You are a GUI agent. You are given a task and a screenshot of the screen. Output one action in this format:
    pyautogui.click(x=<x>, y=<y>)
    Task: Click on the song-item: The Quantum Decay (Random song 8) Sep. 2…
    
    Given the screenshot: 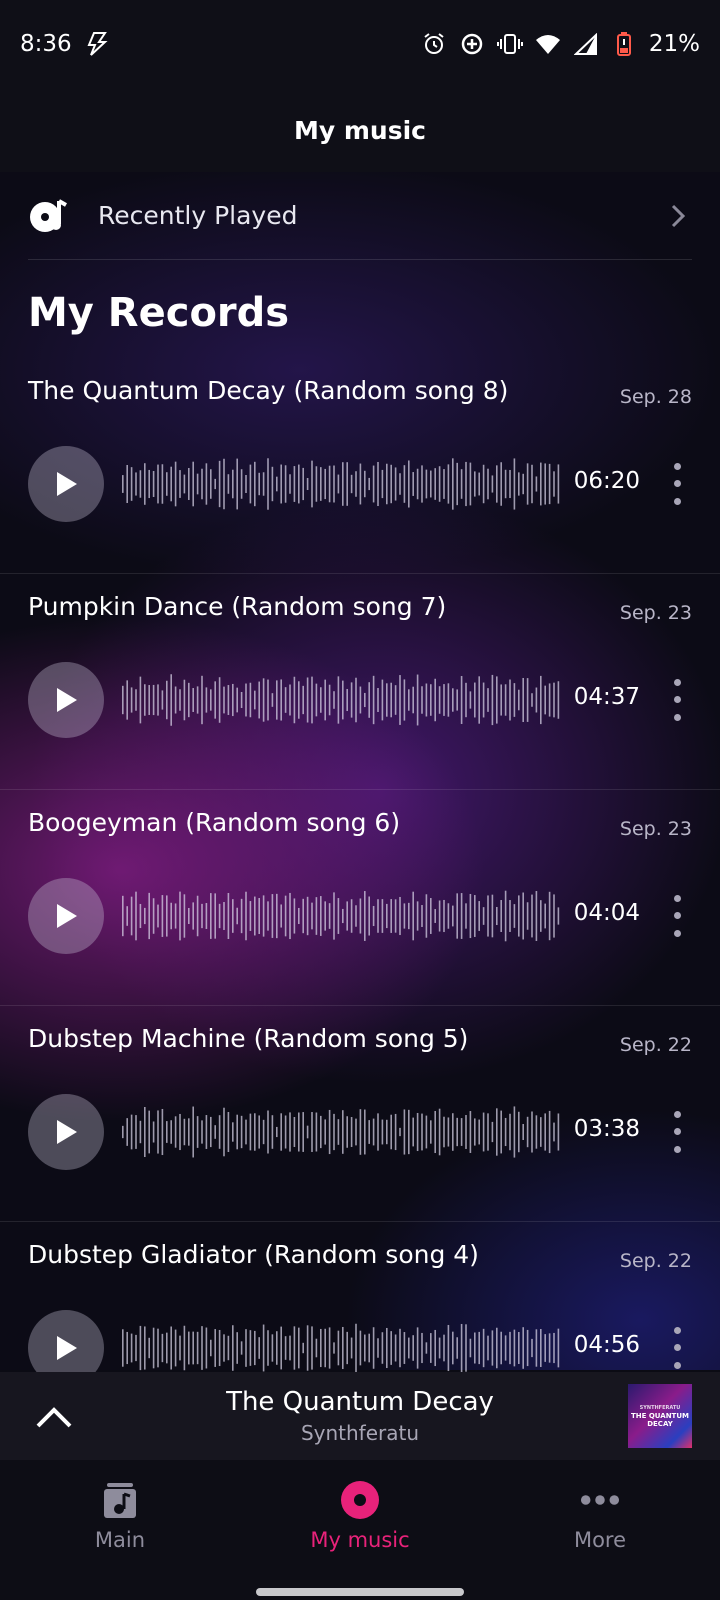 What is the action you would take?
    pyautogui.click(x=360, y=466)
    